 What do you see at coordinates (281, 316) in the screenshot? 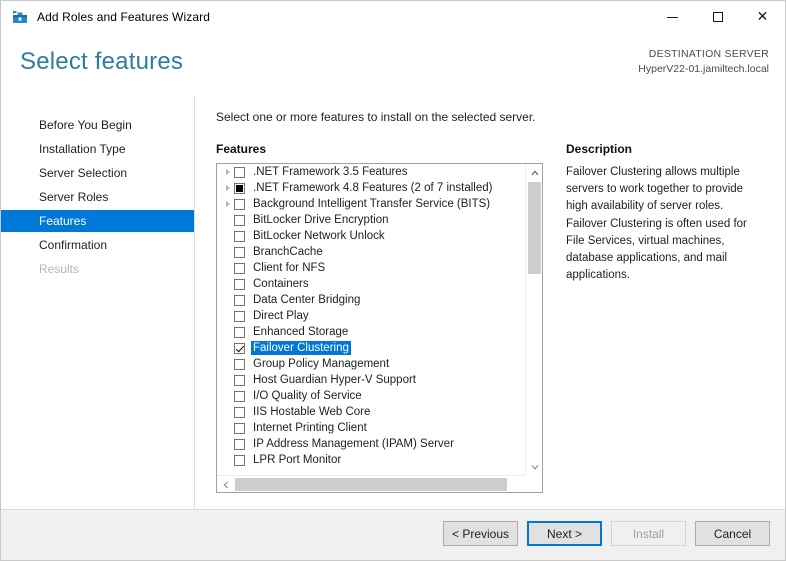
I see `feature-label: Direct Play` at bounding box center [281, 316].